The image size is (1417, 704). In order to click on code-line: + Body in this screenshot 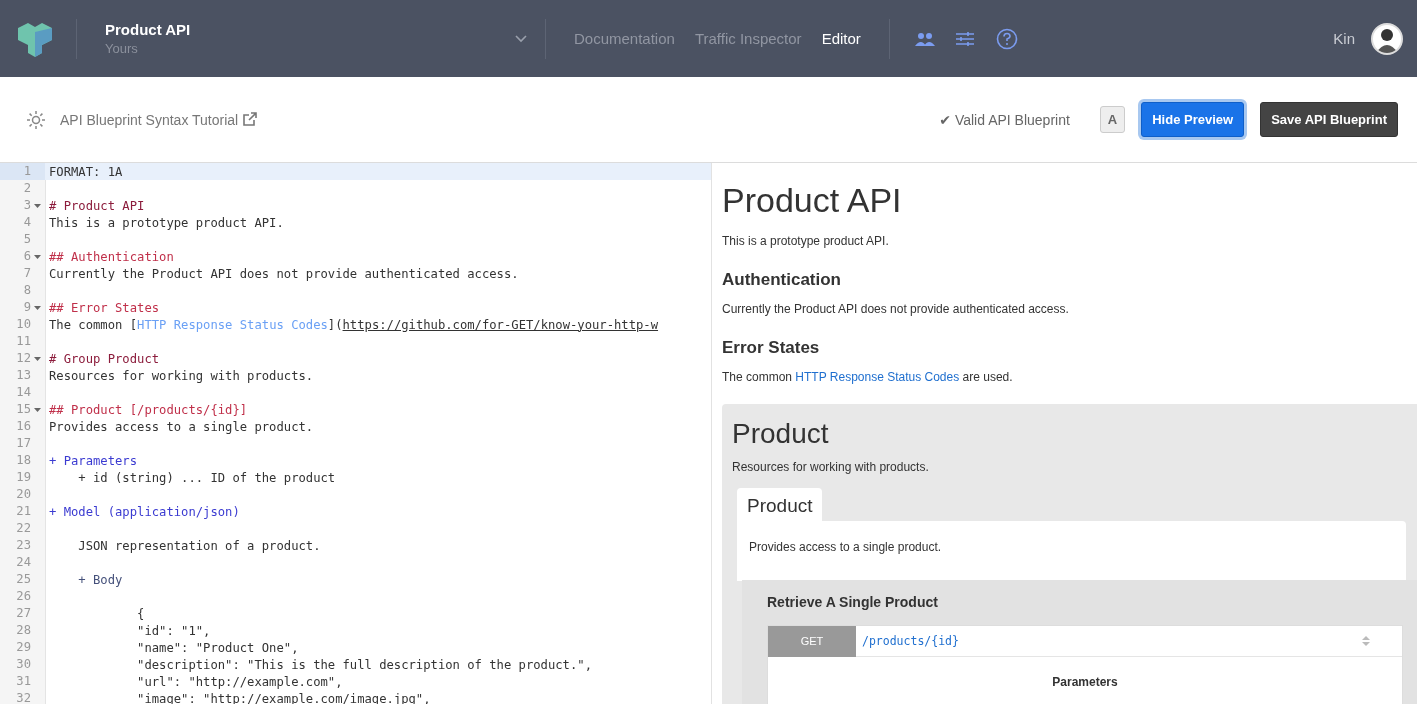, I will do `click(100, 579)`.